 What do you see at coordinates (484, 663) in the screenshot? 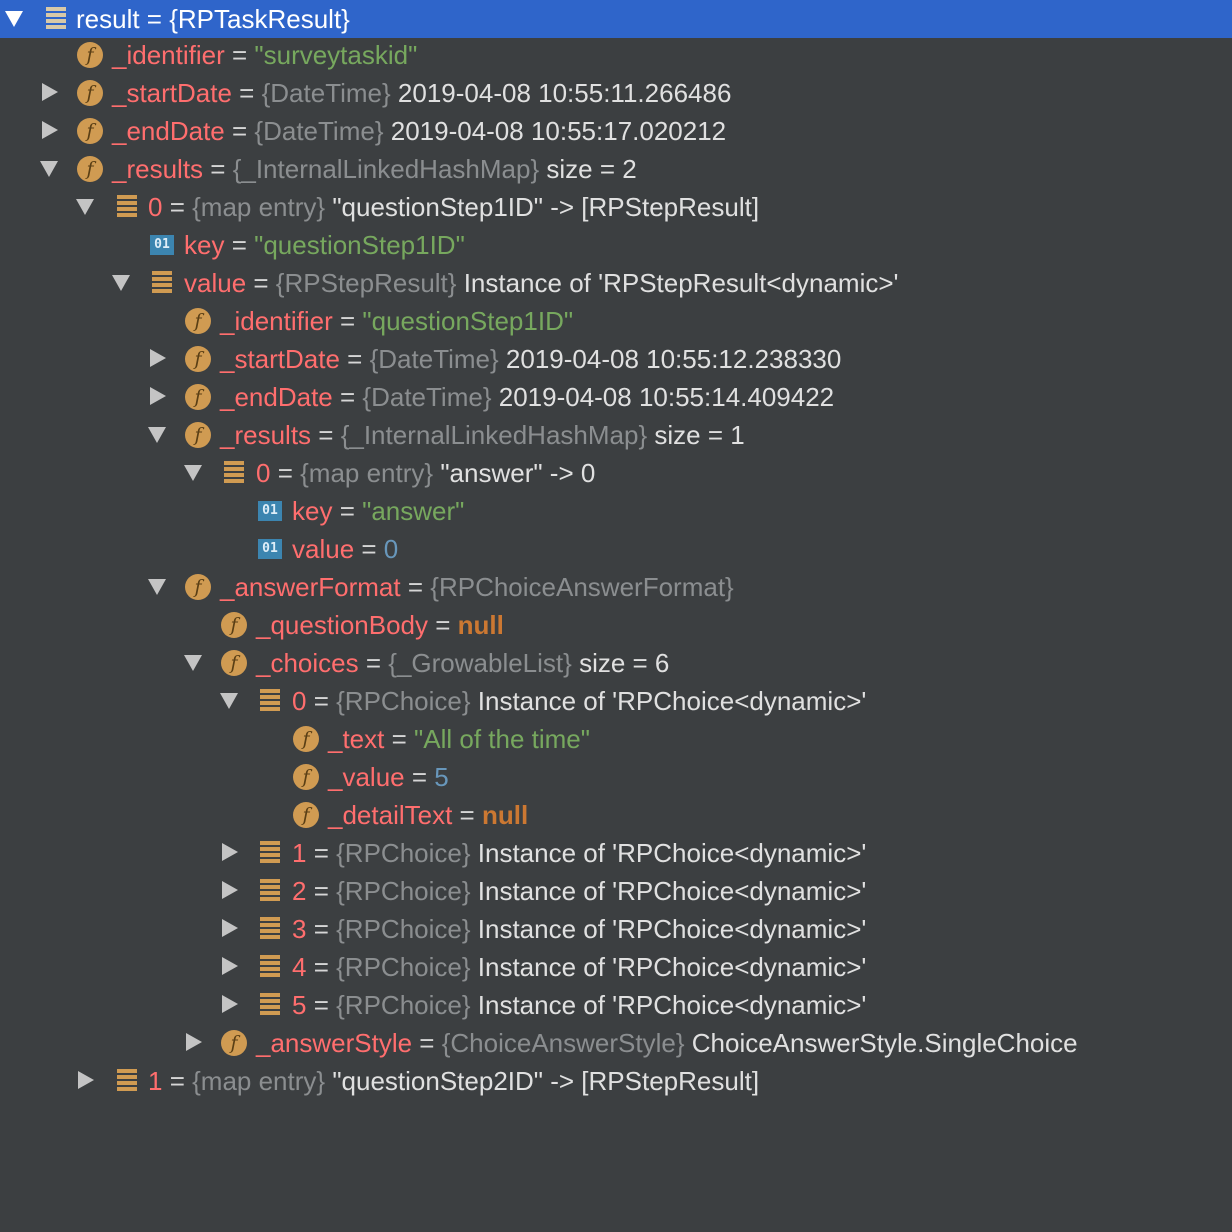
I see `type-label: {_GrowableList}` at bounding box center [484, 663].